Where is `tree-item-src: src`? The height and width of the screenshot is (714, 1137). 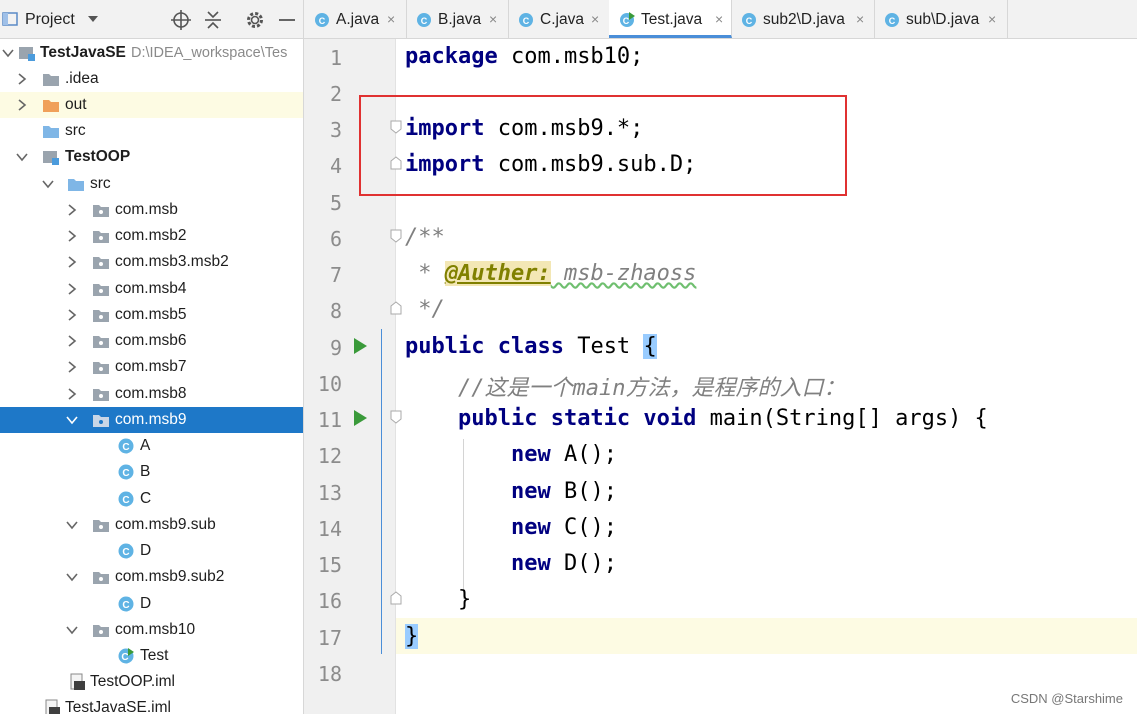
tree-item-src: src is located at coordinates (151, 131).